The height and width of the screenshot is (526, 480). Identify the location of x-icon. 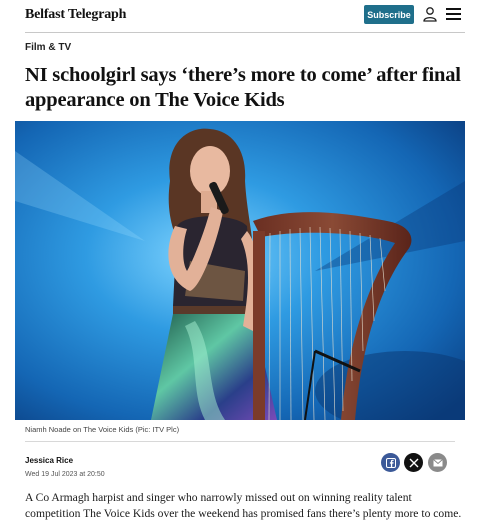
(413, 462).